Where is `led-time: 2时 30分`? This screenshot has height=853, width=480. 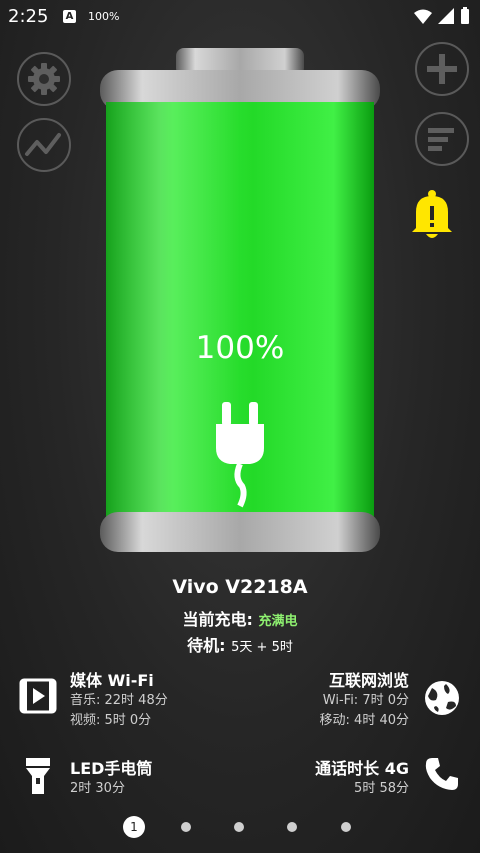 led-time: 2时 30分 is located at coordinates (97, 788).